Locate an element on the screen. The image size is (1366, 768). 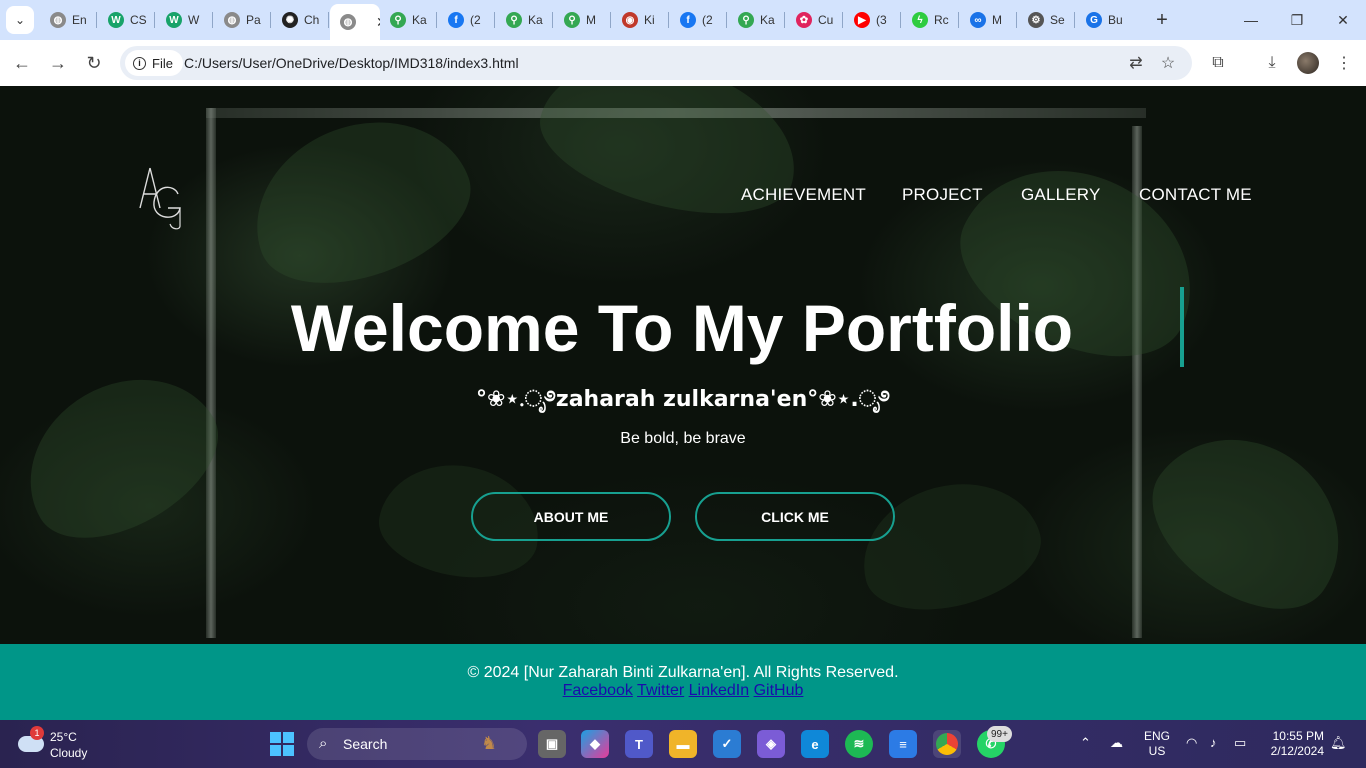
cloud-sync-icon: ☁ is located at coordinates (1116, 743).